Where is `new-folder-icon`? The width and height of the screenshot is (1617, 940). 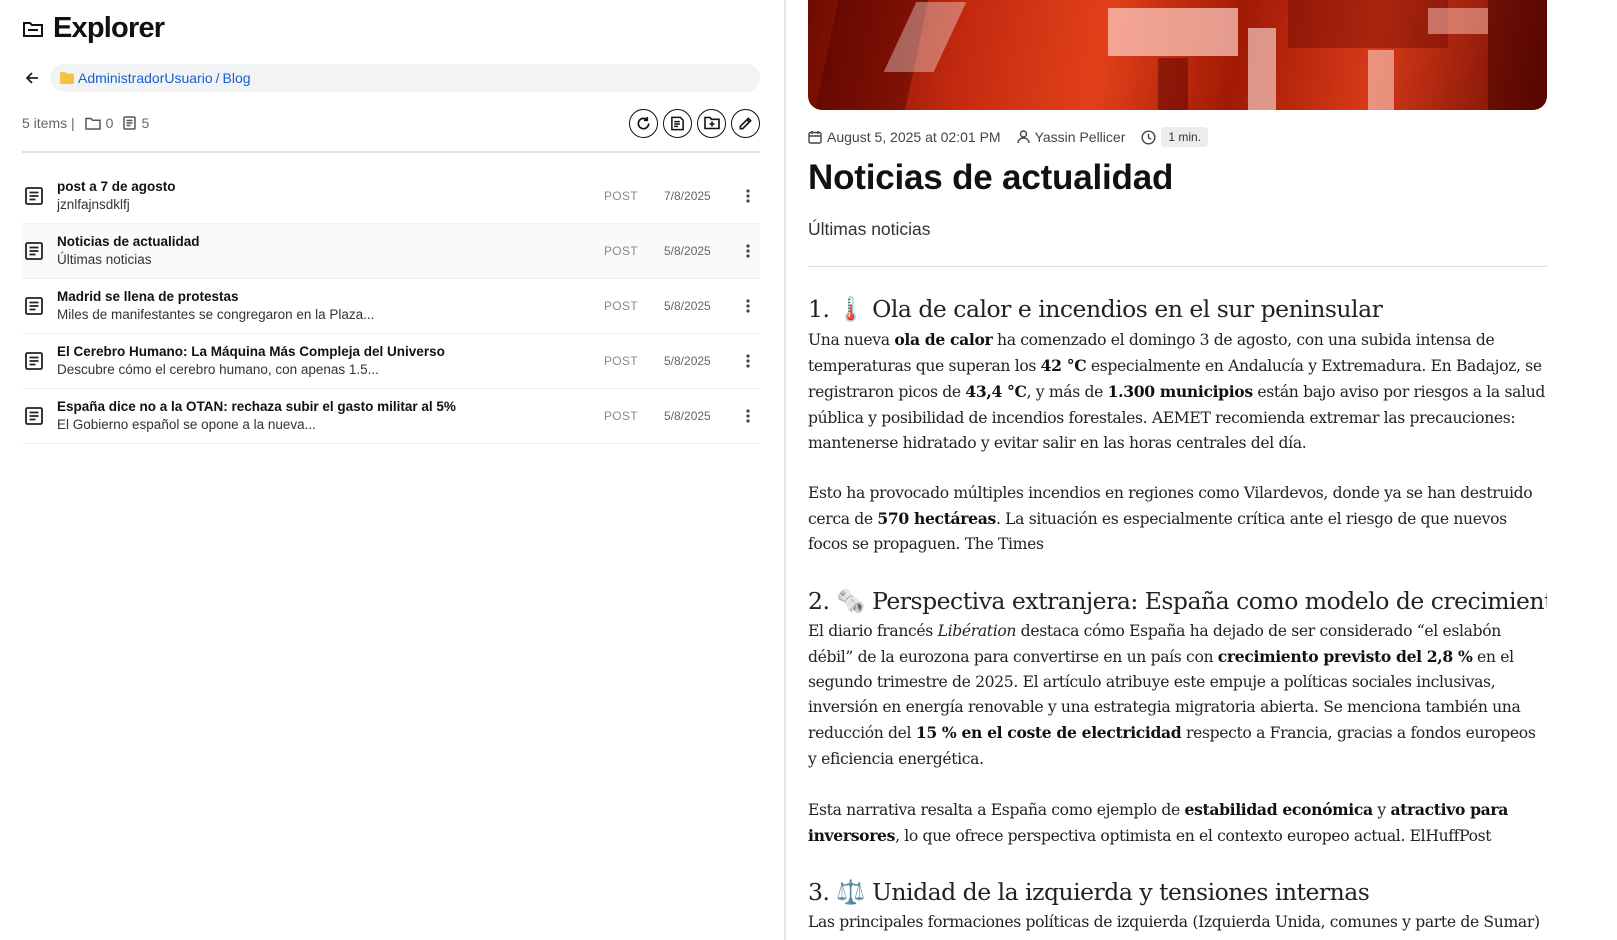 new-folder-icon is located at coordinates (711, 123).